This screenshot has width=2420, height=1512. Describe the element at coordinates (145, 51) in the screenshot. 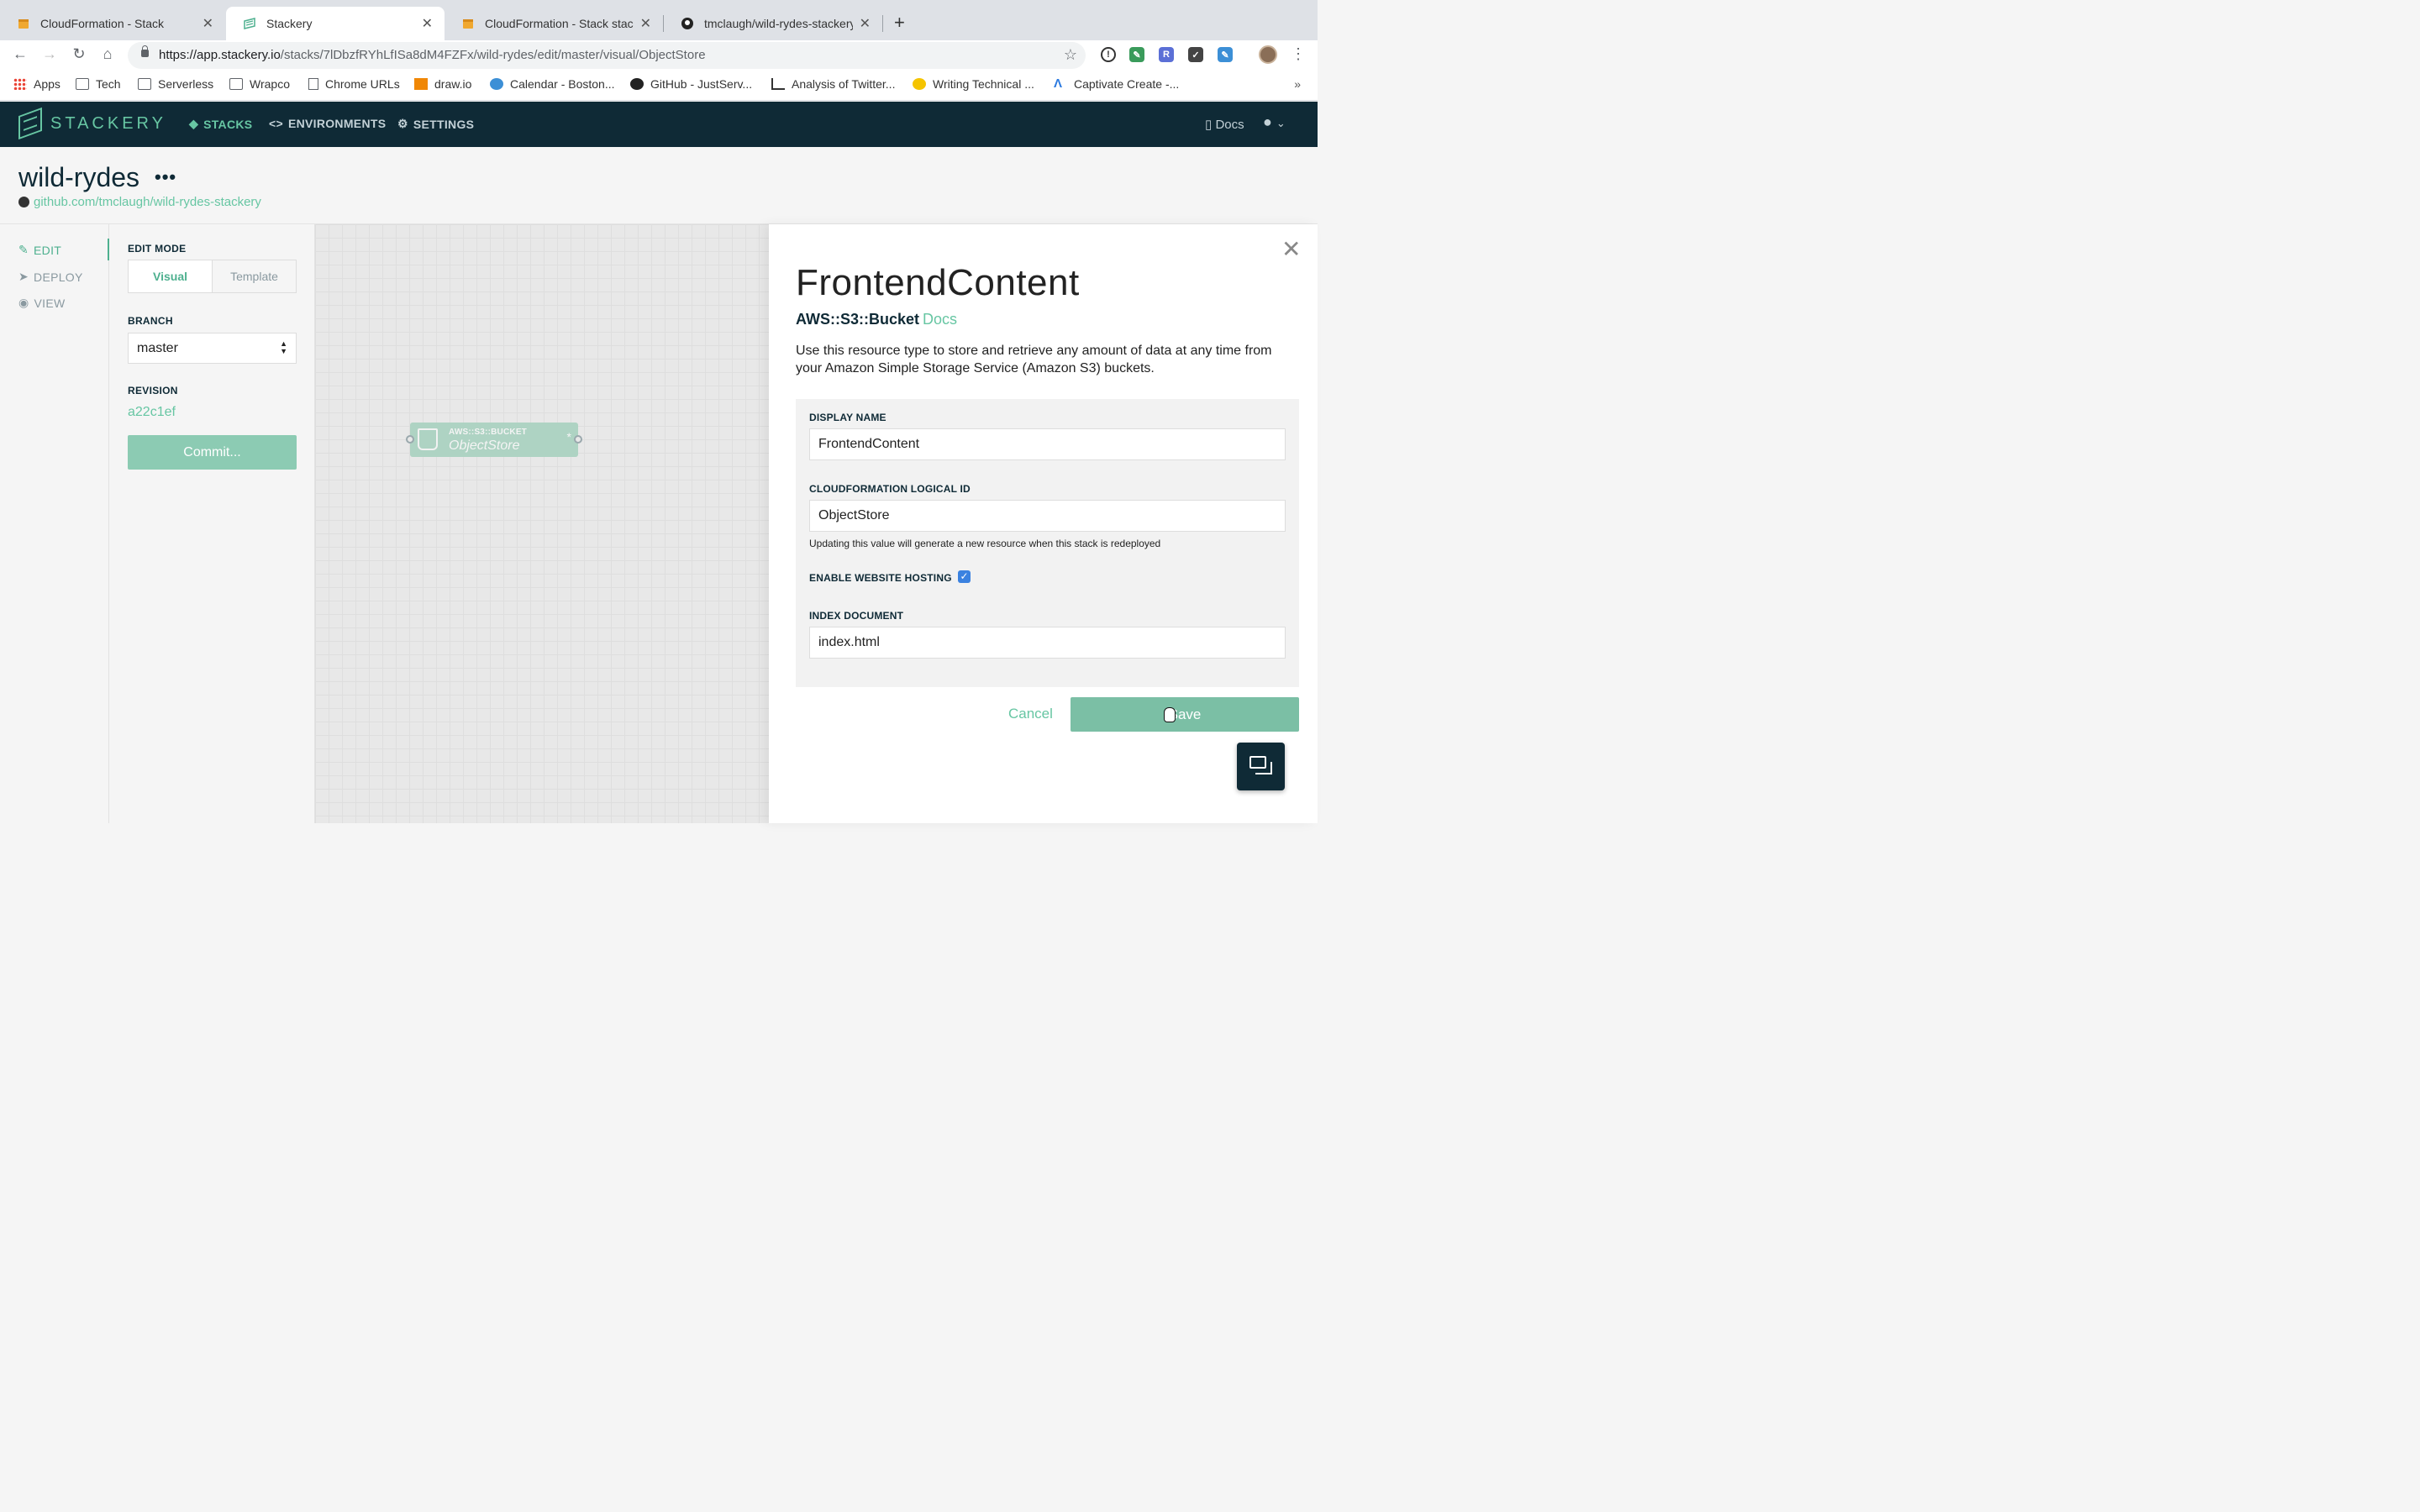

I see `lock-icon` at that location.